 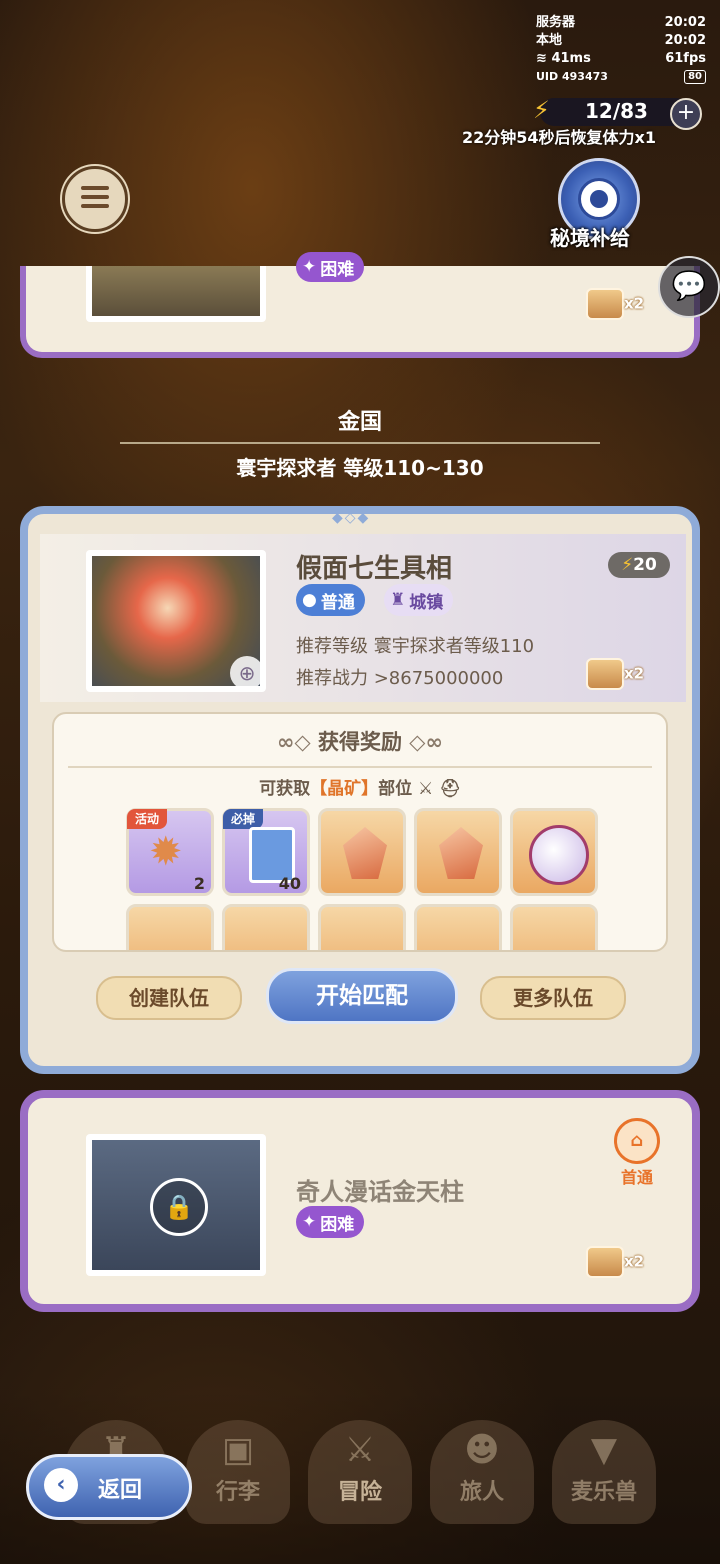 I want to click on back-label: 返回, so click(x=120, y=1490).